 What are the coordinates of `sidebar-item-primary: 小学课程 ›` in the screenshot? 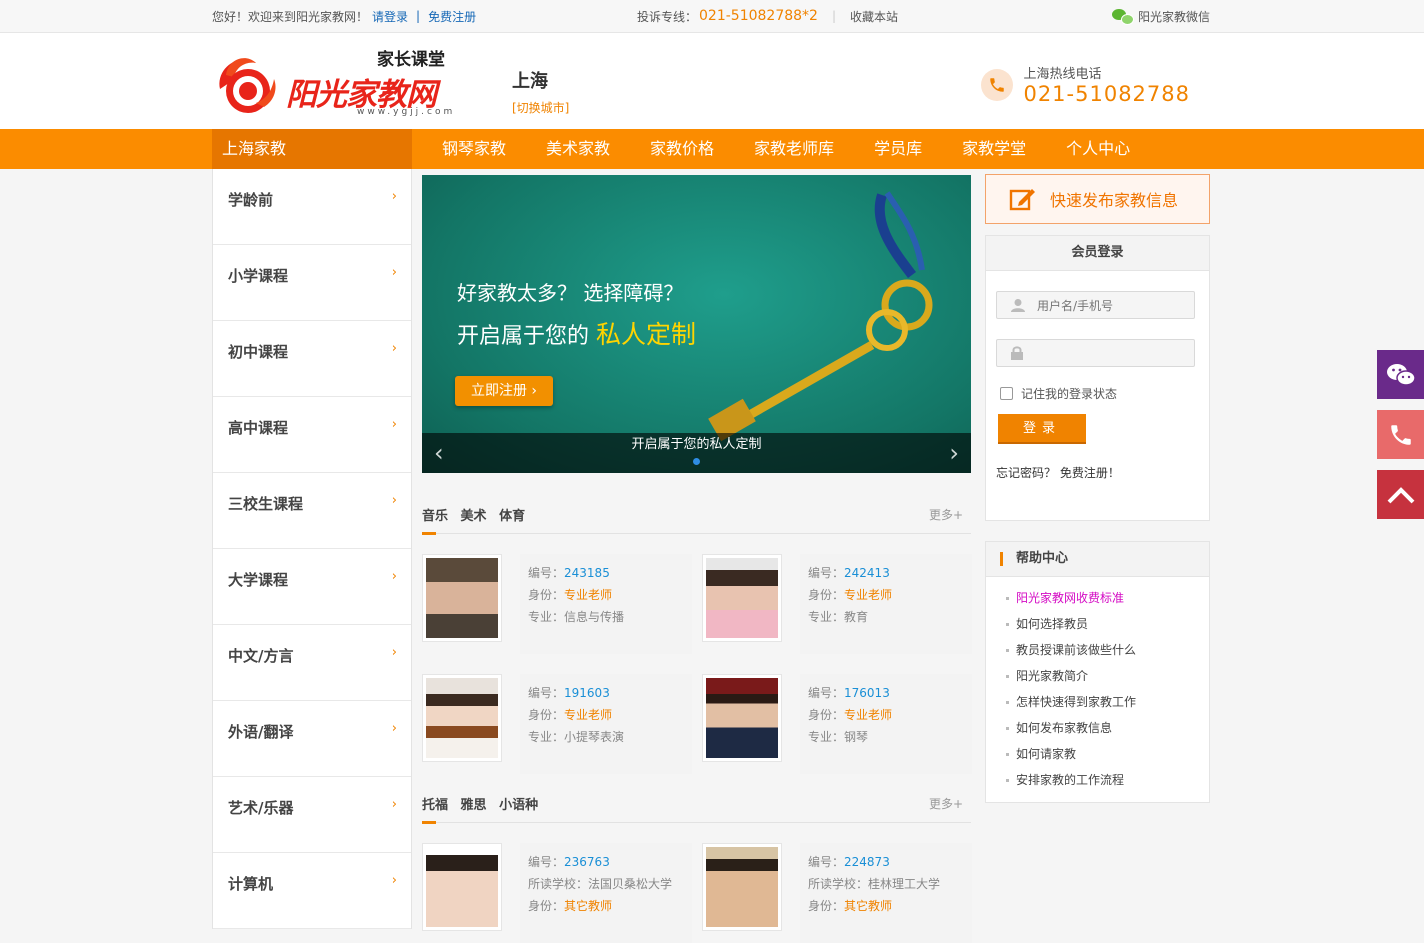 It's located at (312, 283).